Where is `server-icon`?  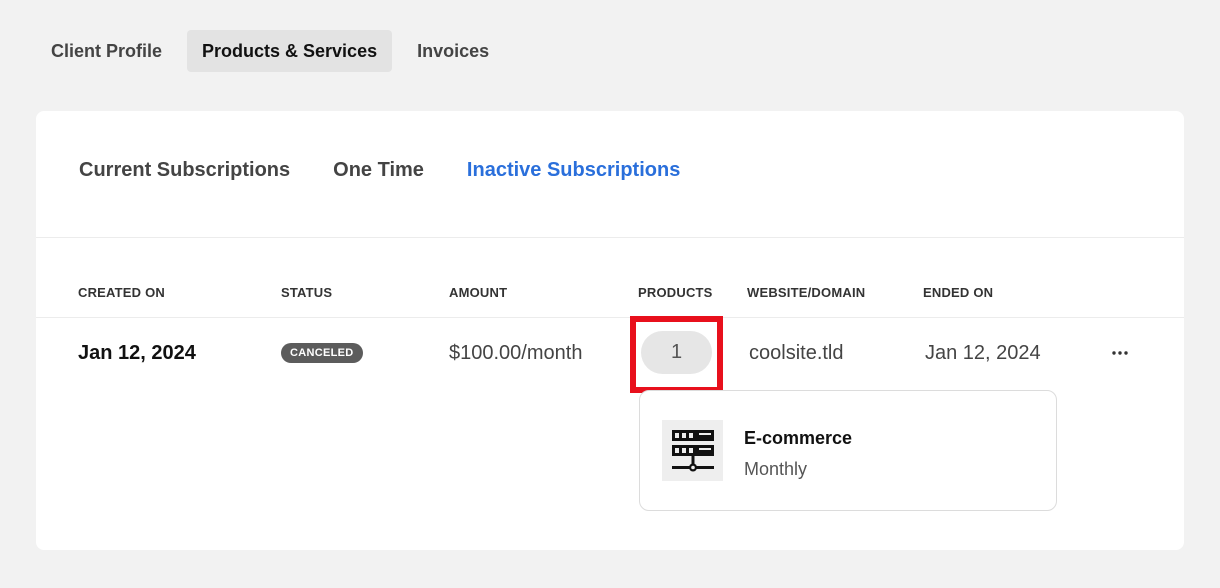
server-icon is located at coordinates (692, 450).